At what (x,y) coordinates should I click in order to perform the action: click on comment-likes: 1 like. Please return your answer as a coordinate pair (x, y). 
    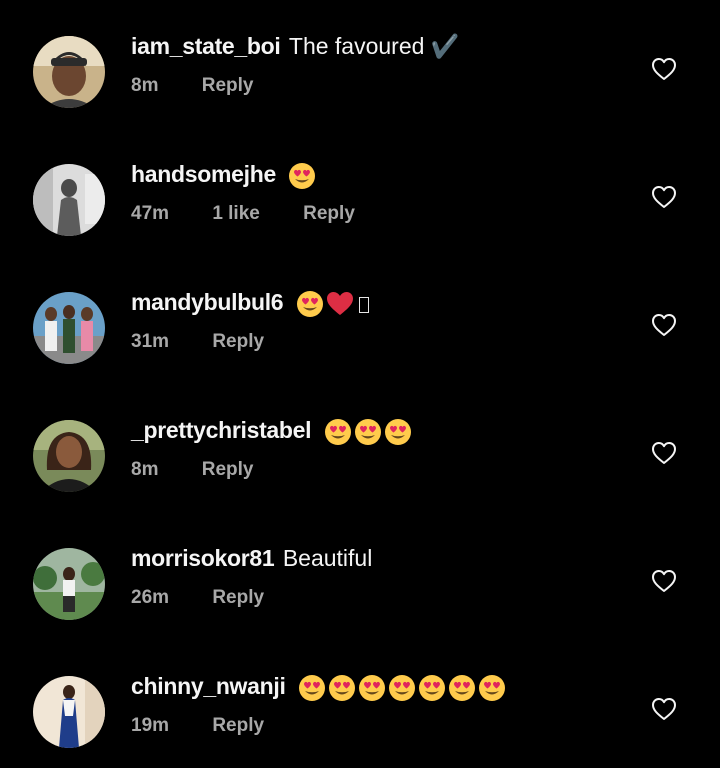
    Looking at the image, I should click on (236, 213).